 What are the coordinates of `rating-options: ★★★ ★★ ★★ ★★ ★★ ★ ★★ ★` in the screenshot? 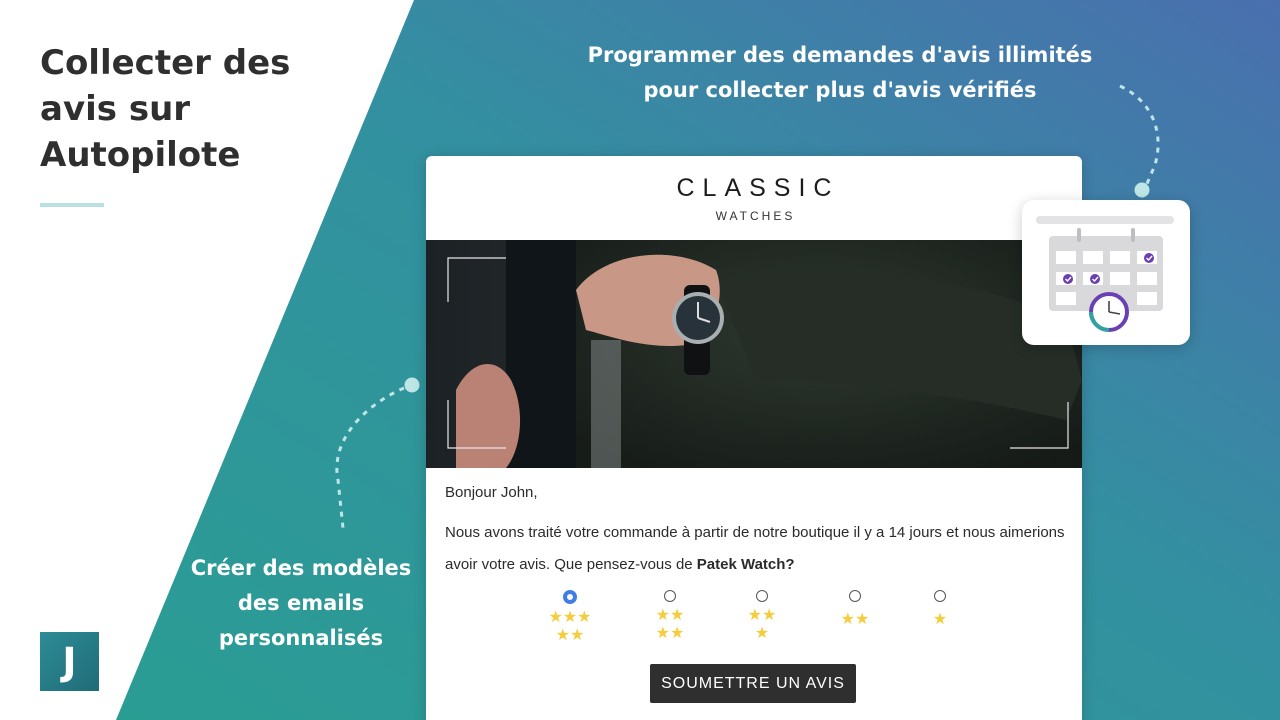 It's located at (746, 620).